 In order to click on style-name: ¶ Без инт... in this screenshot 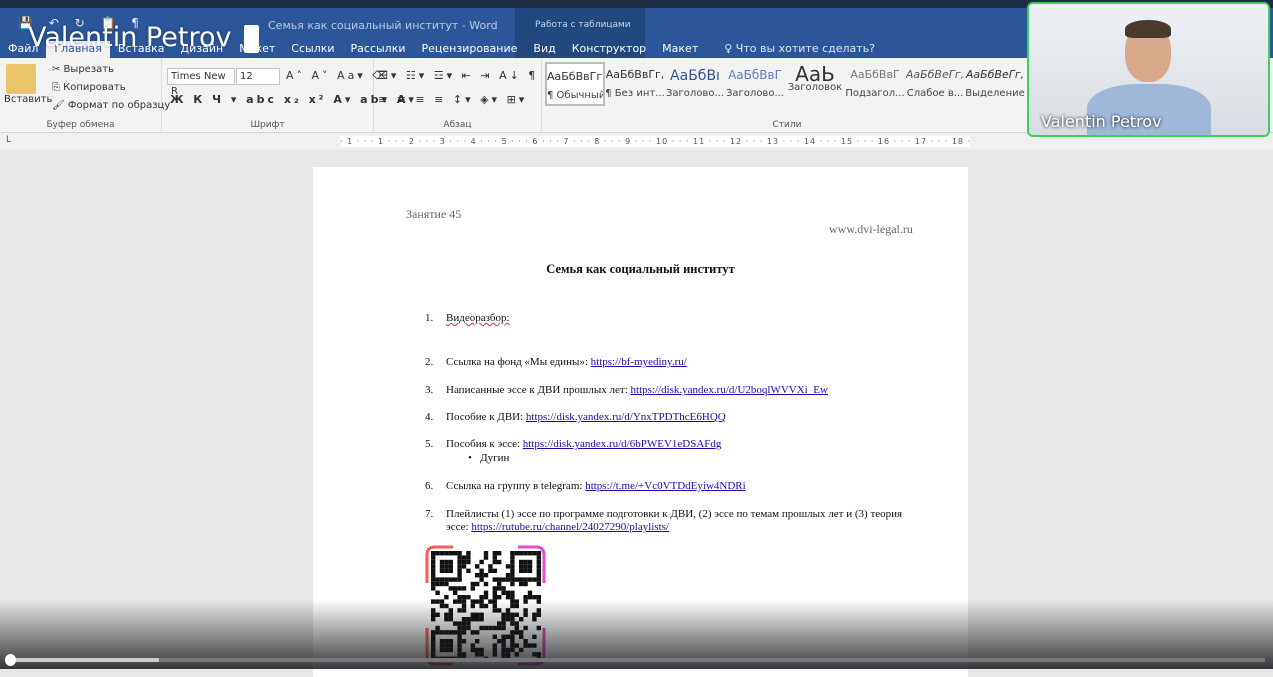, I will do `click(635, 93)`.